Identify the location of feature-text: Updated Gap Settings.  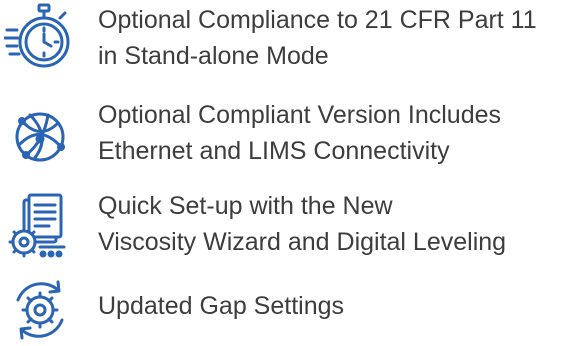
(221, 306).